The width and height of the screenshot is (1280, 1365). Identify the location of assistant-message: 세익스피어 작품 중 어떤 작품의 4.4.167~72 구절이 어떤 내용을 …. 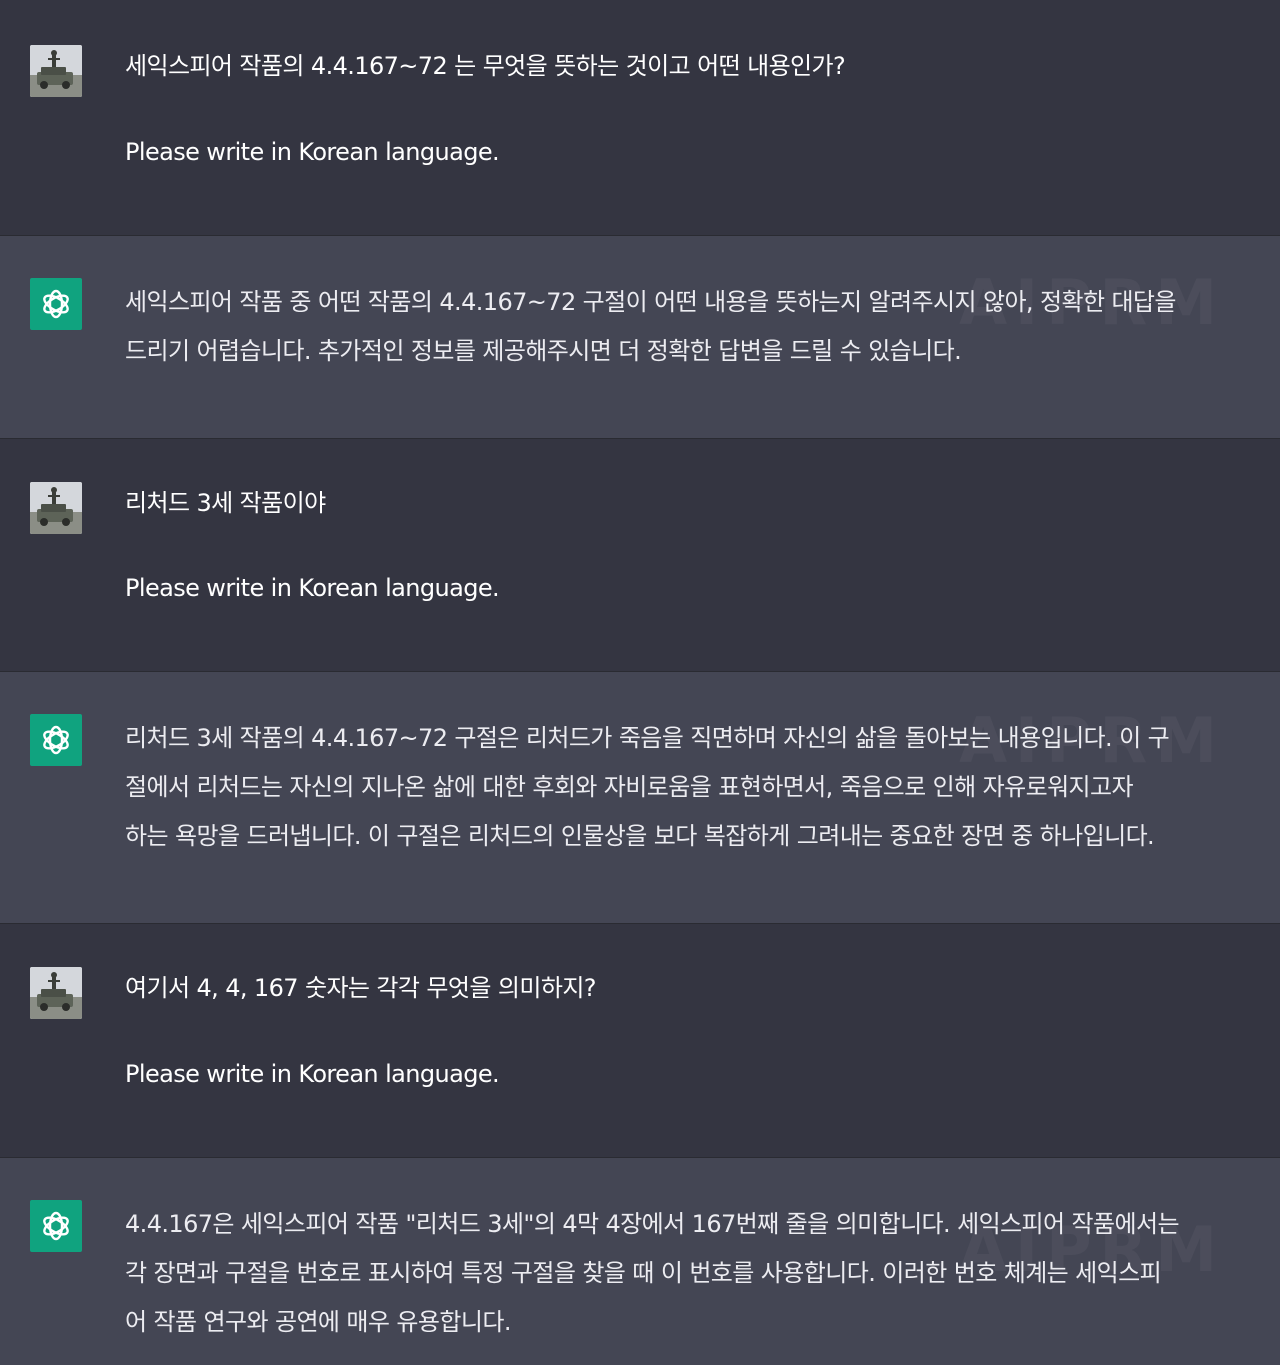
(640, 337).